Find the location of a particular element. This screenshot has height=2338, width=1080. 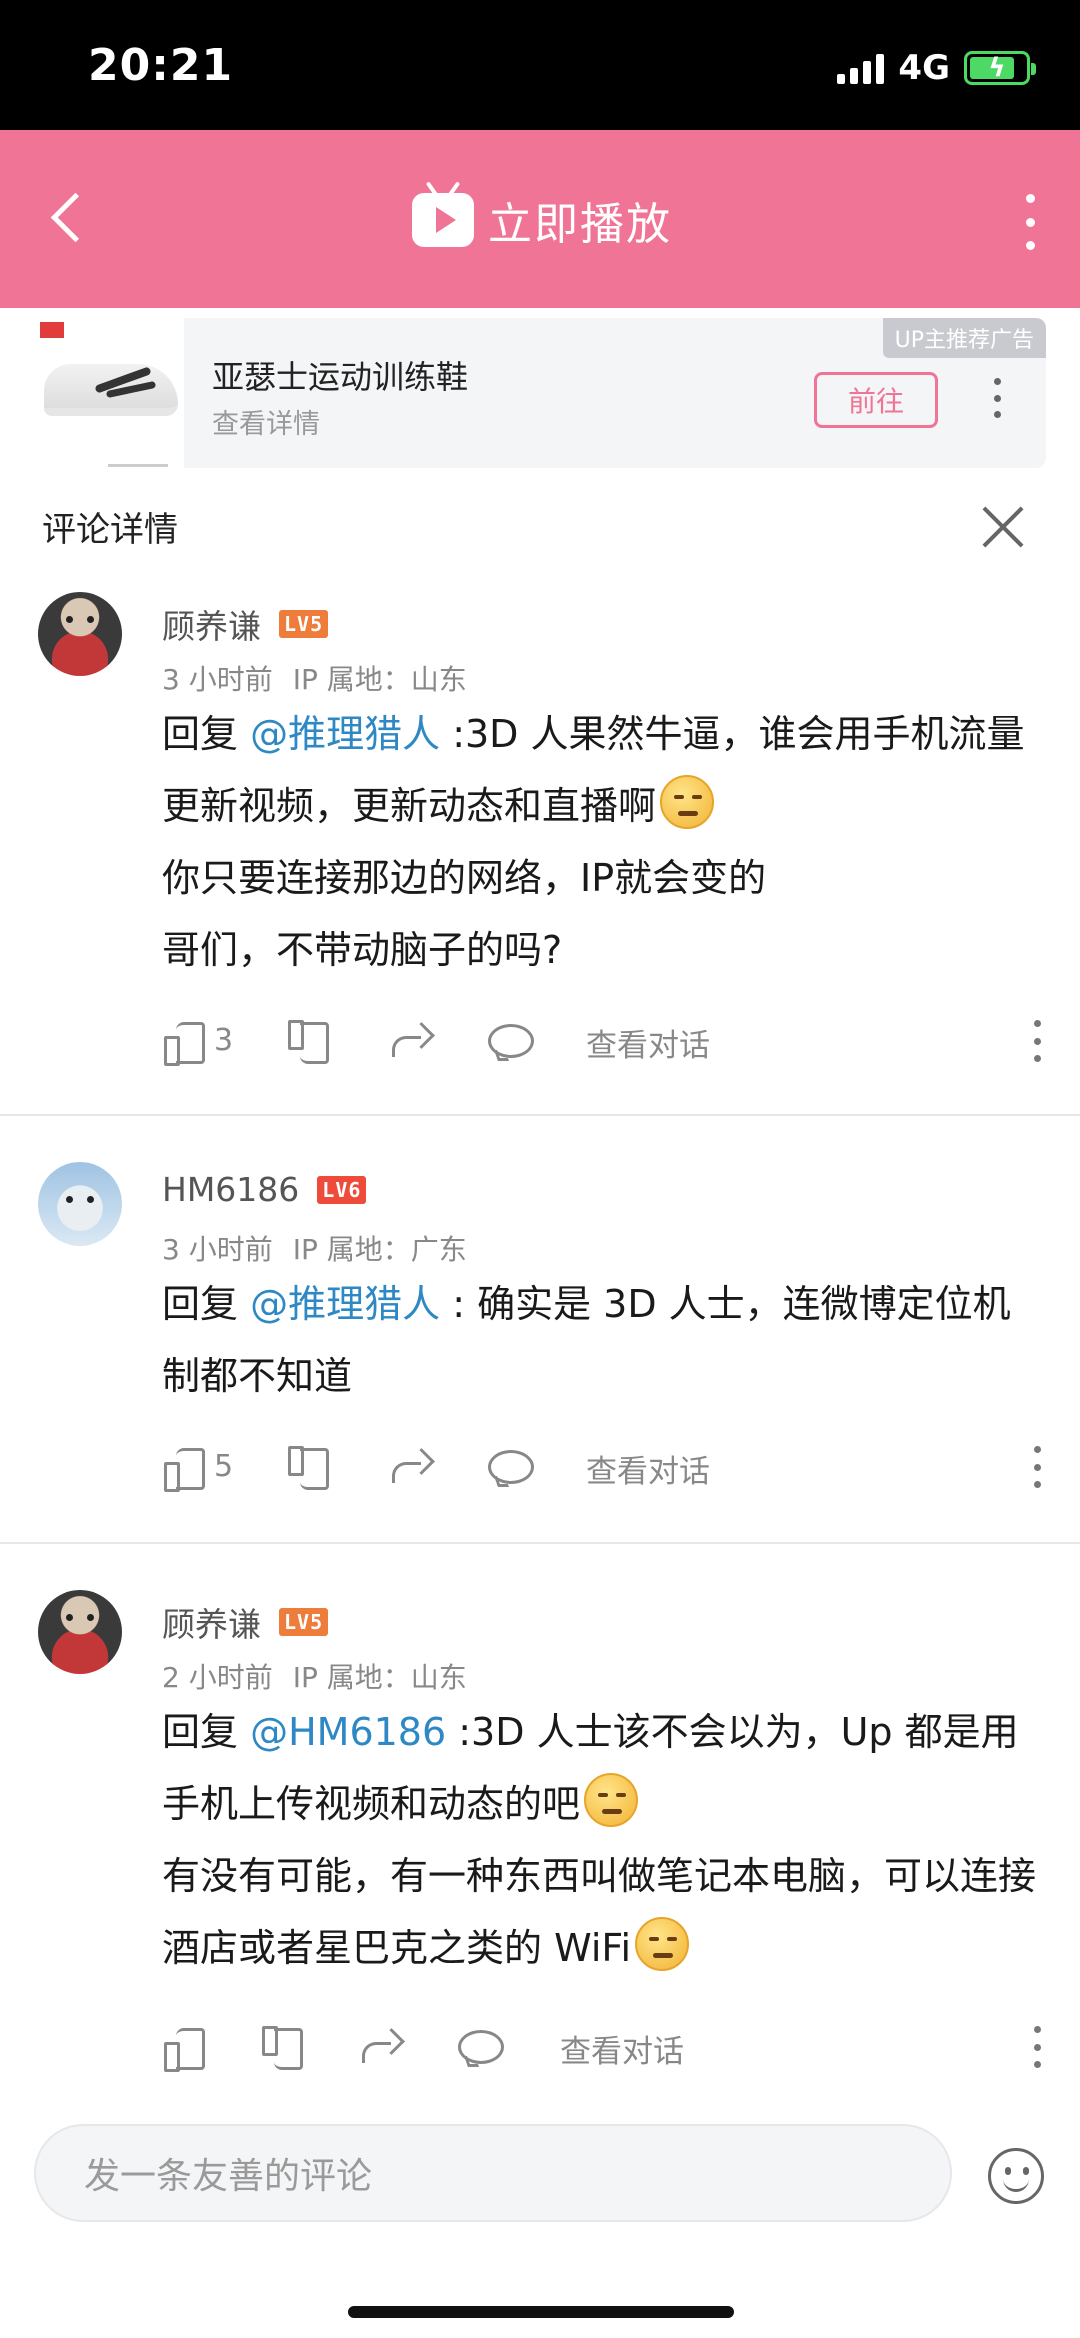

comment-meta: 3 小时前 IP 属地：广东 is located at coordinates (314, 1248).